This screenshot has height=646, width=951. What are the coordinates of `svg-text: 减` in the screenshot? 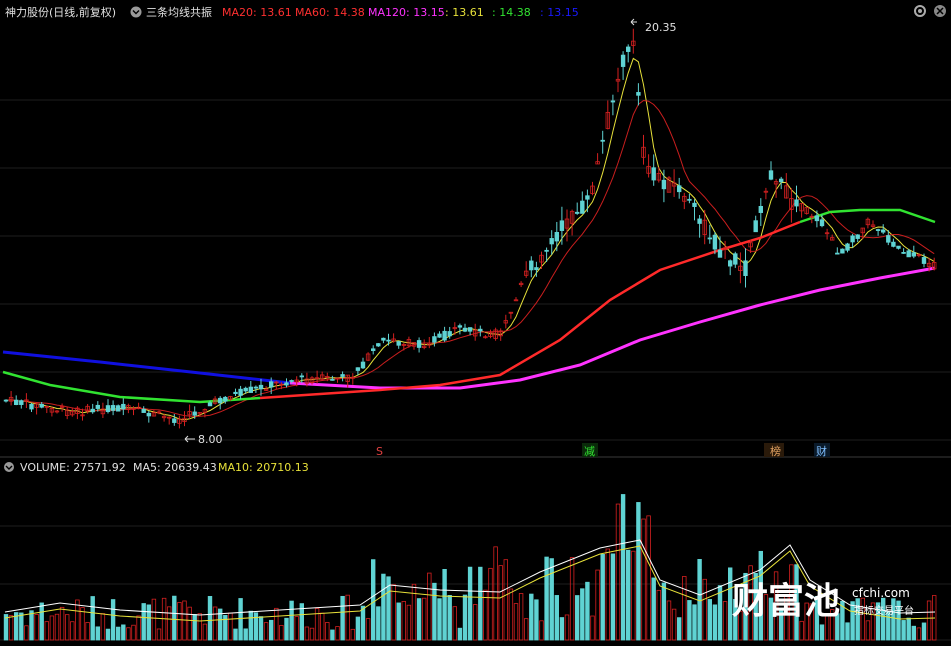 It's located at (589, 451).